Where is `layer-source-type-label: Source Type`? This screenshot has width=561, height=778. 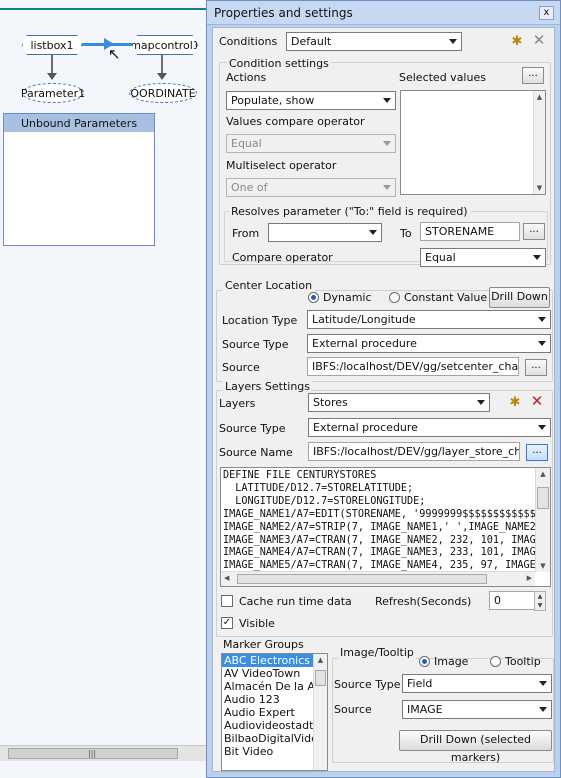 layer-source-type-label: Source Type is located at coordinates (252, 428).